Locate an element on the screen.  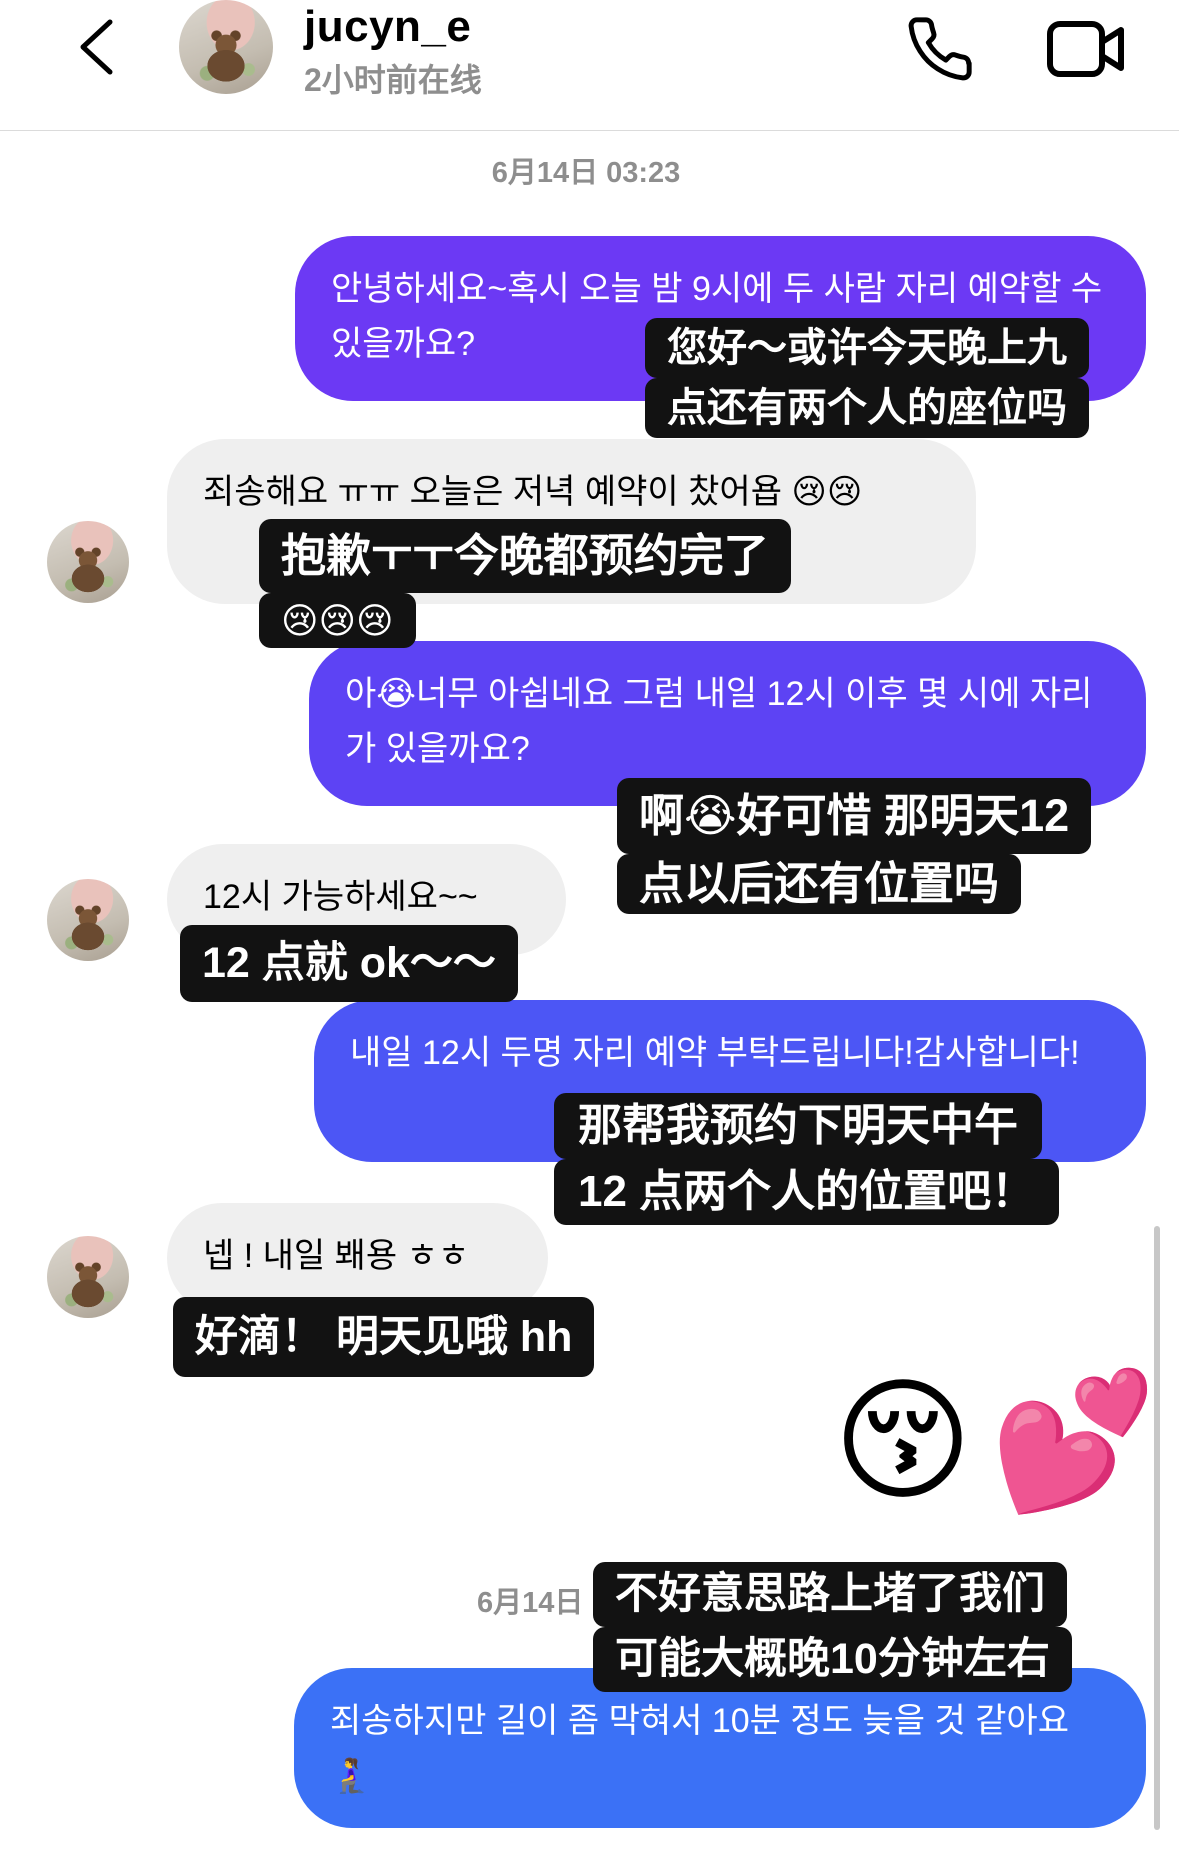
chevron-left-icon is located at coordinates (96, 47).